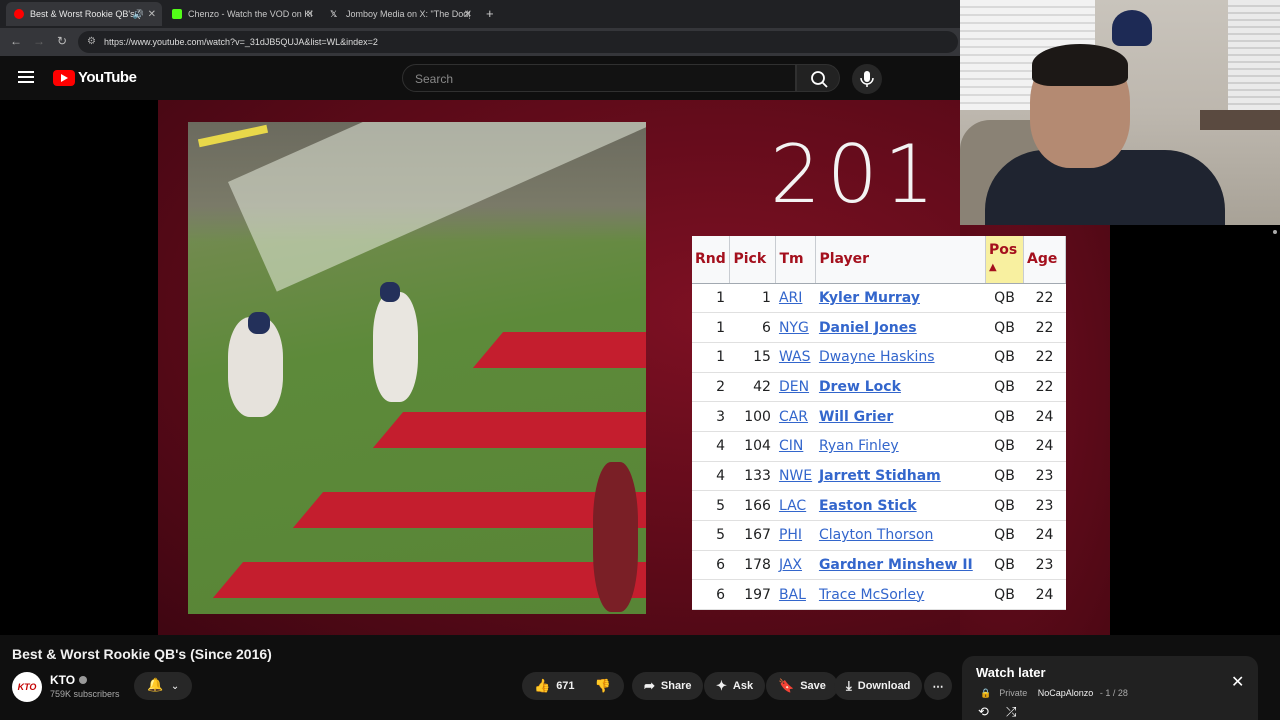 The width and height of the screenshot is (1280, 720). I want to click on col-age: Age, so click(1045, 260).